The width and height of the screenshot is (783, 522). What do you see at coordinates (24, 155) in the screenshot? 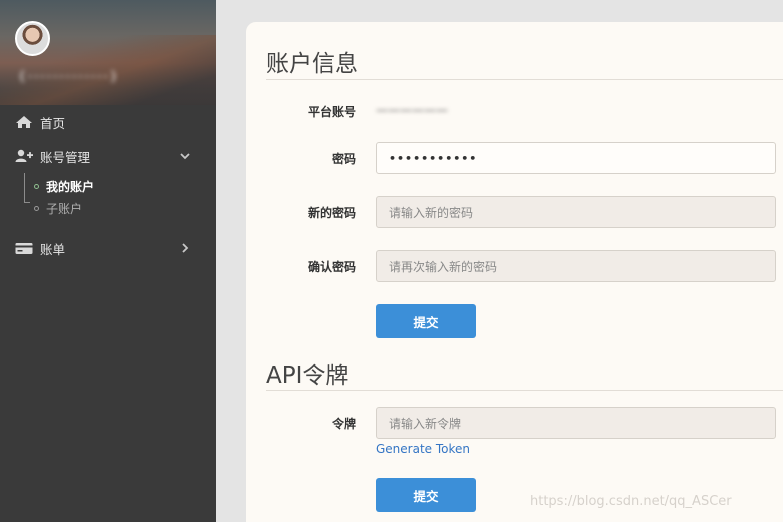
I see `user-plus-icon` at bounding box center [24, 155].